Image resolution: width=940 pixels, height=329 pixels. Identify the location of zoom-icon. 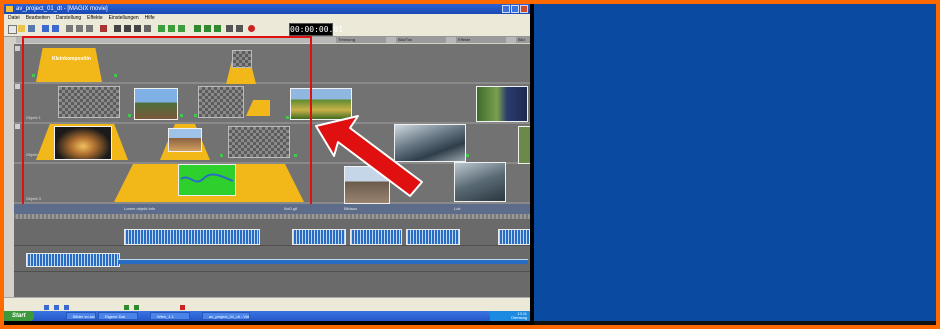
(147, 28).